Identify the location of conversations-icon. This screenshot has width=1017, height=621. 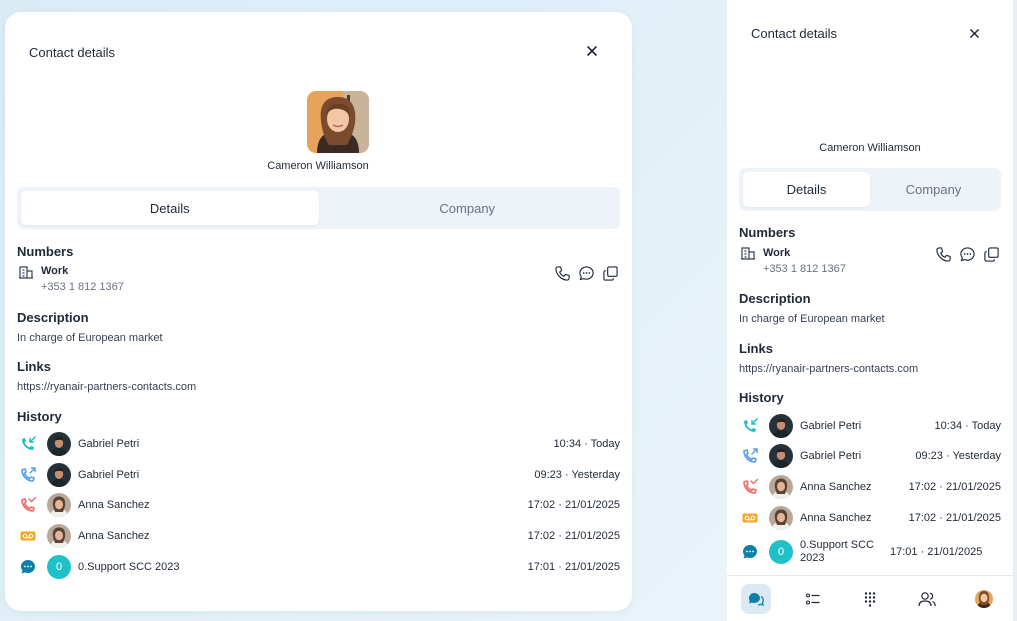
(756, 599).